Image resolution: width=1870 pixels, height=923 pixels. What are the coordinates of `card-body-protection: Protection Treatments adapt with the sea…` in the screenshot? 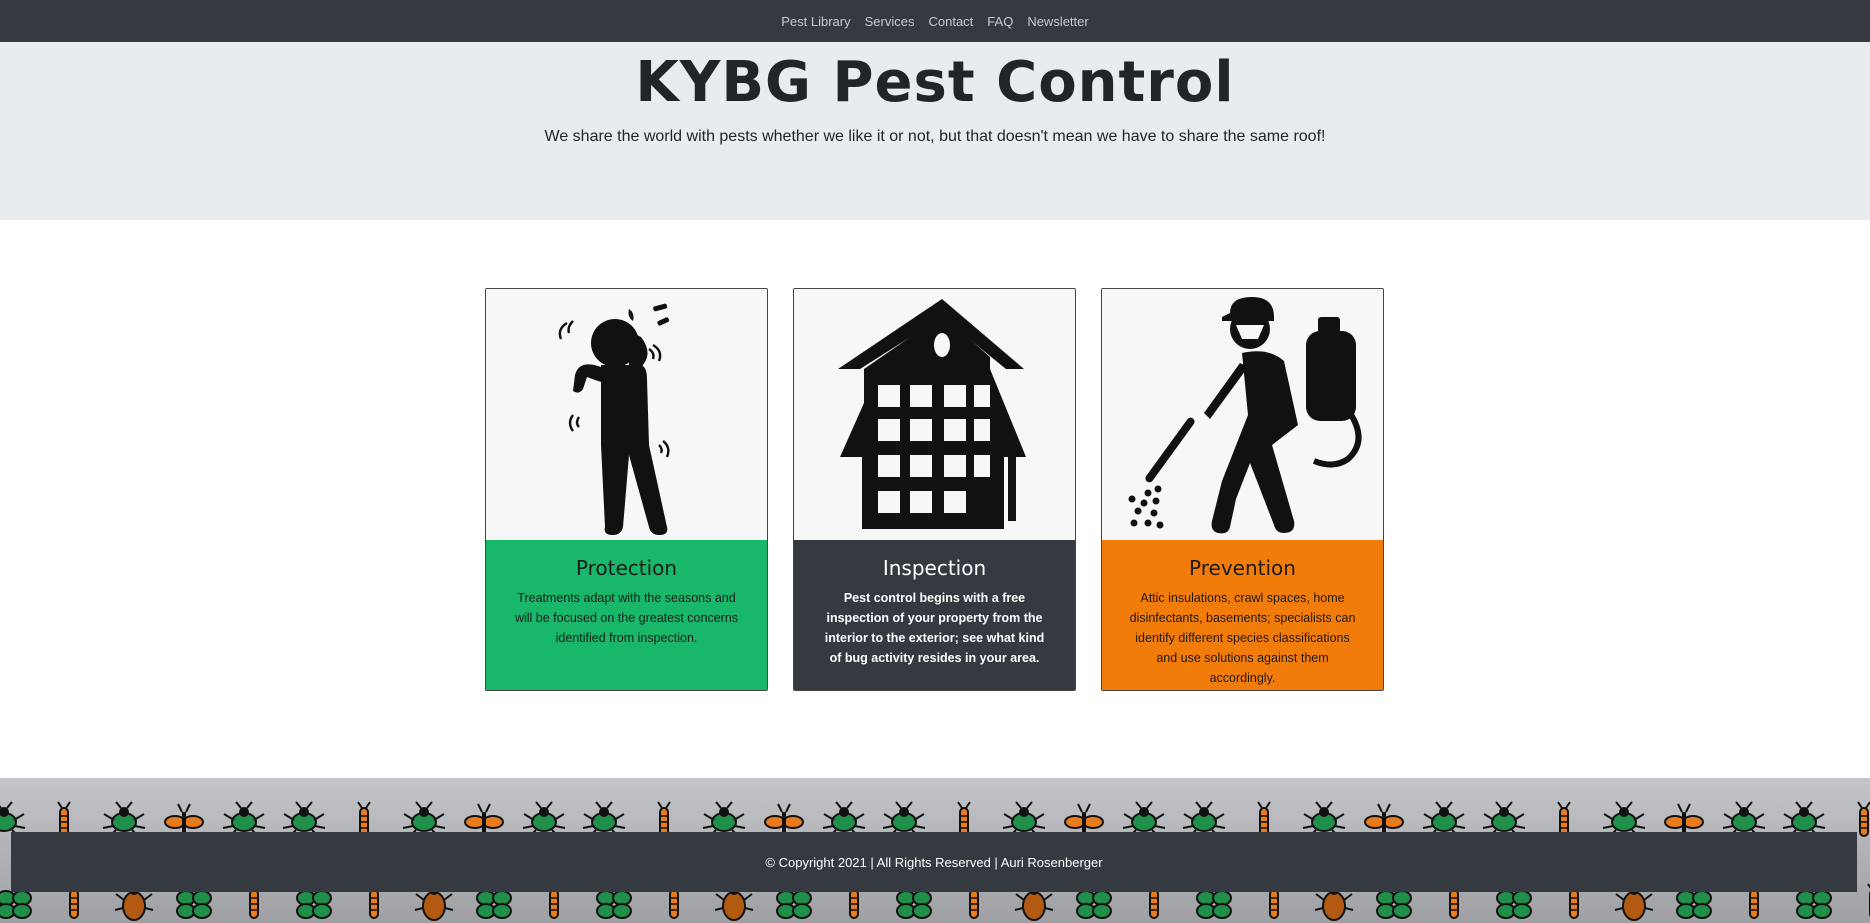 It's located at (626, 615).